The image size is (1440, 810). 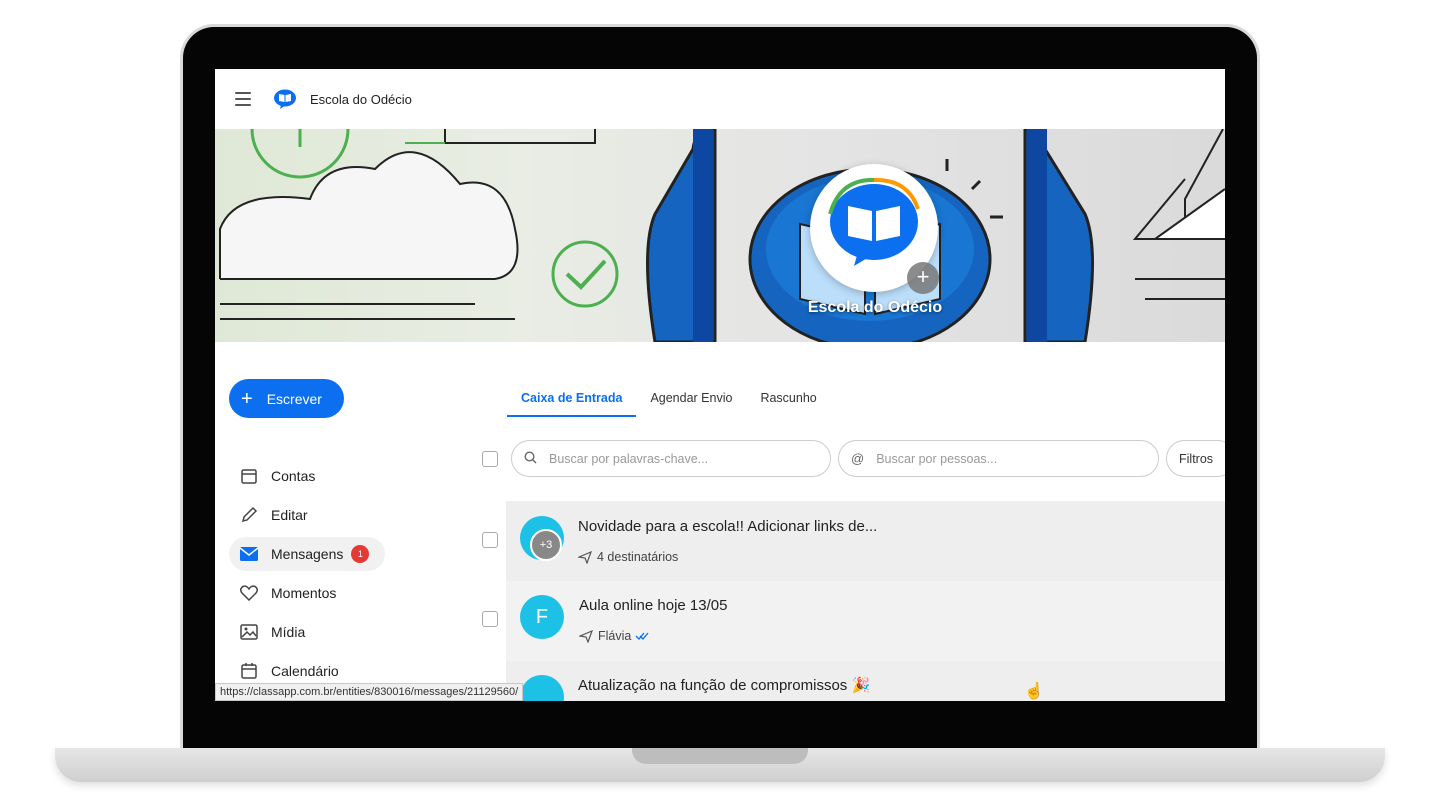 What do you see at coordinates (249, 671) in the screenshot?
I see `calendar-icon` at bounding box center [249, 671].